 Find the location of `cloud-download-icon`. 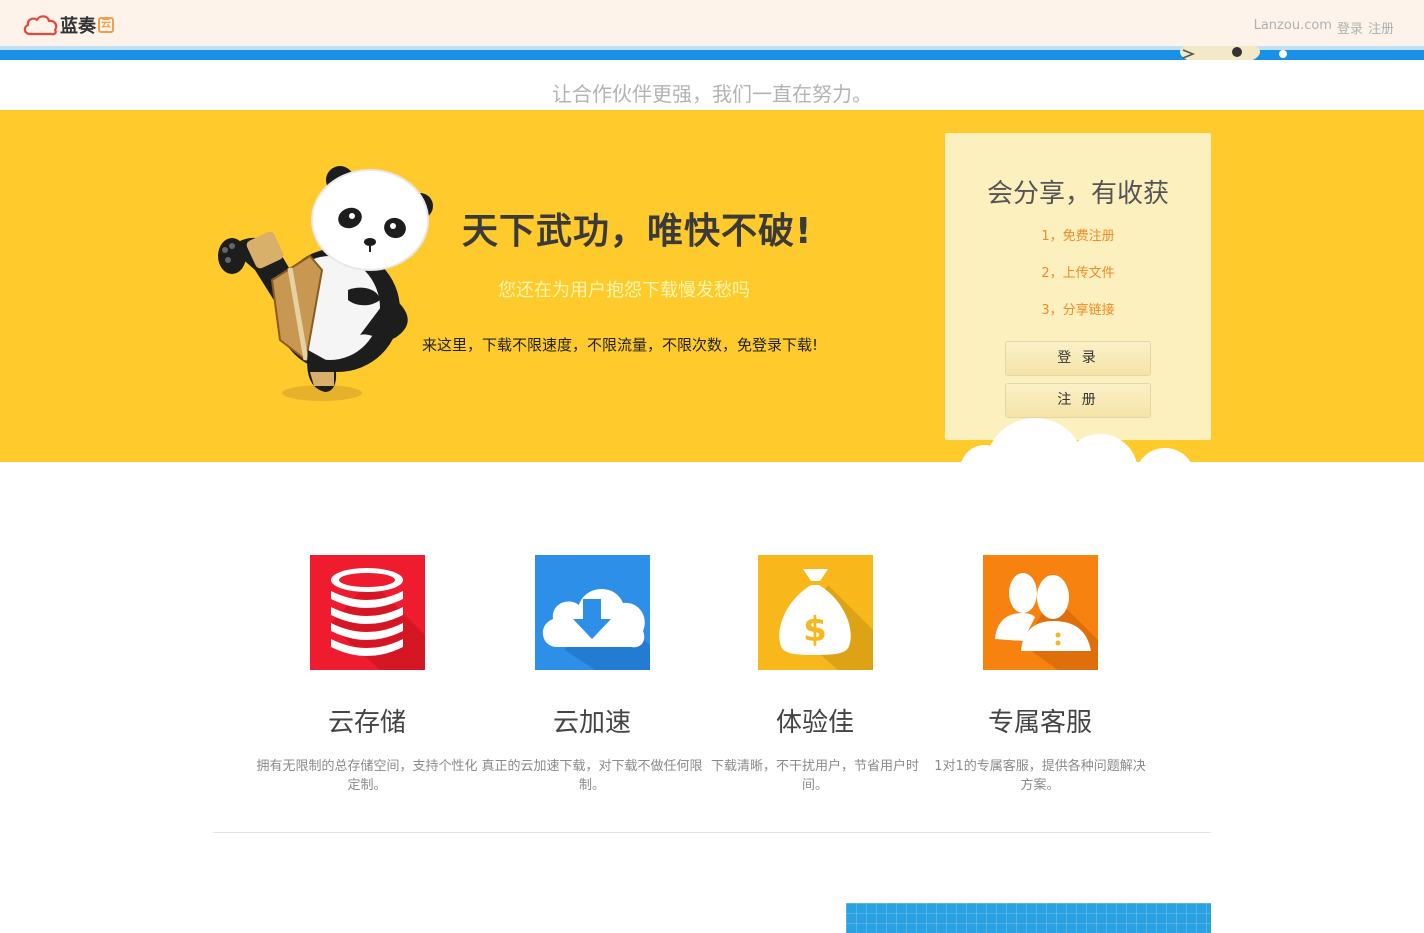

cloud-download-icon is located at coordinates (592, 612).